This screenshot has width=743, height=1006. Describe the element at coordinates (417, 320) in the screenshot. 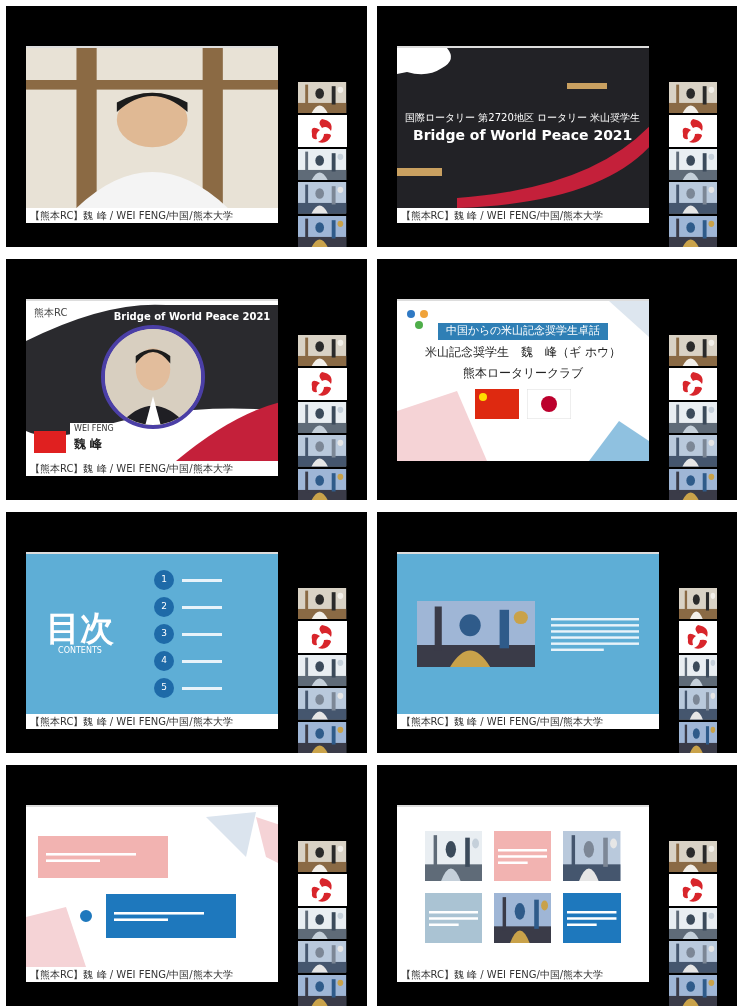

I see `people-logo-icon` at that location.